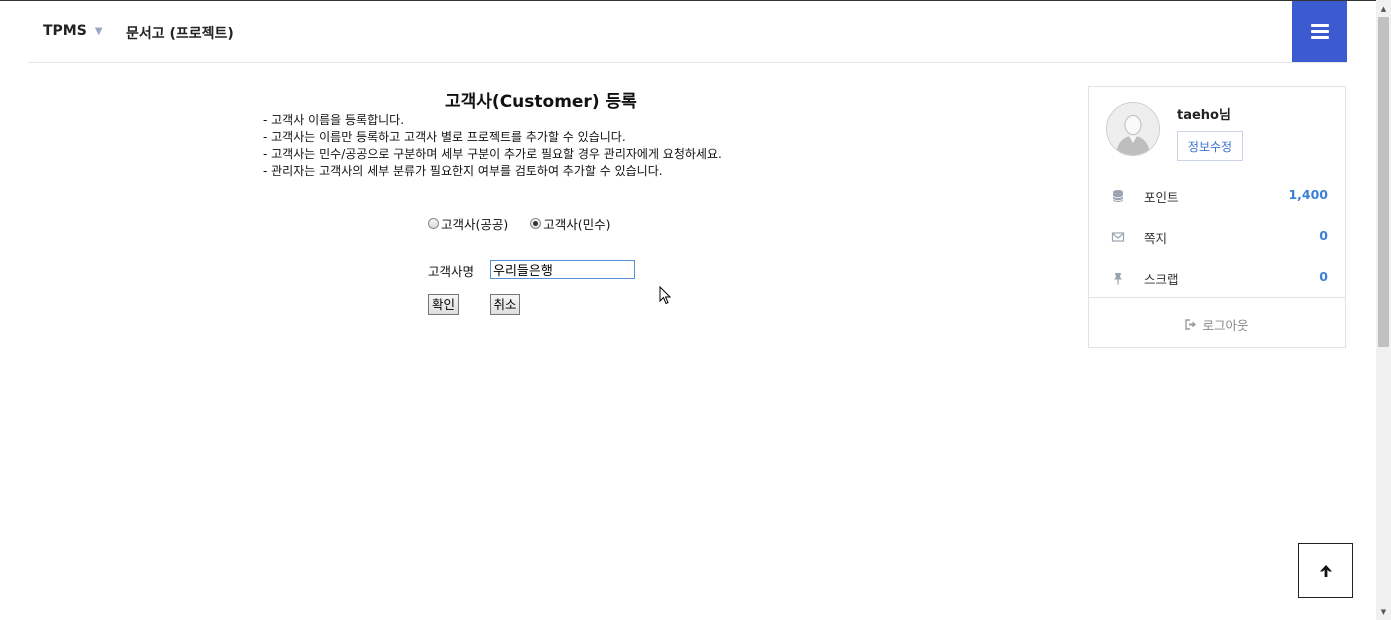 The height and width of the screenshot is (620, 1391). I want to click on scrap-row: 스크랩 0, so click(1217, 278).